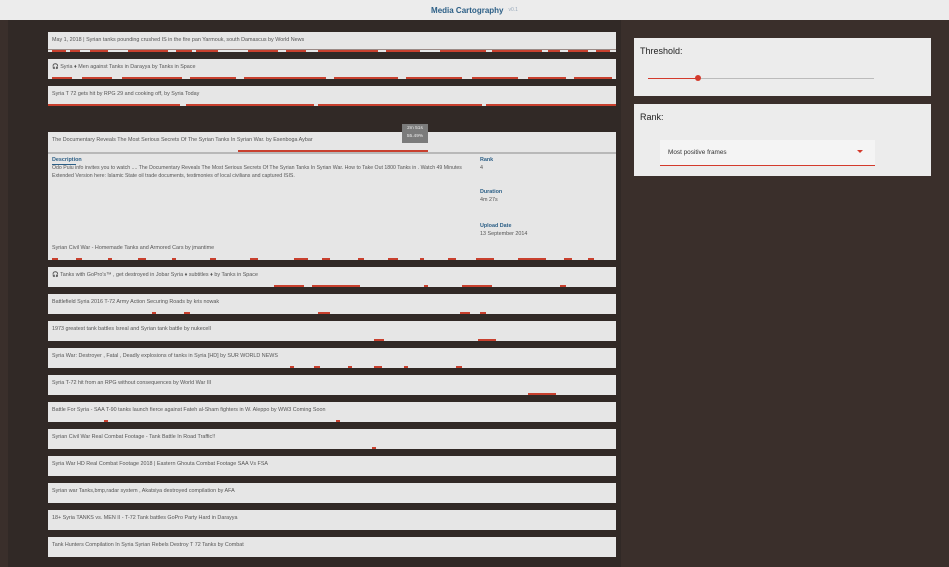 Image resolution: width=949 pixels, height=567 pixels. Describe the element at coordinates (673, 78) in the screenshot. I see `threshold-slider-fill` at that location.